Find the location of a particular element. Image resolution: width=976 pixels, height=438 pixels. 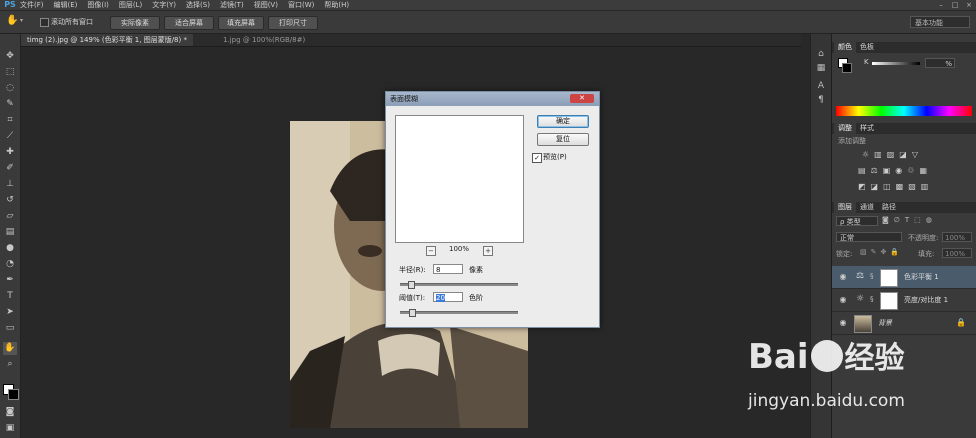

adjustment-icons-row-3: ◩◪◫▩▧▥ is located at coordinates (913, 186).